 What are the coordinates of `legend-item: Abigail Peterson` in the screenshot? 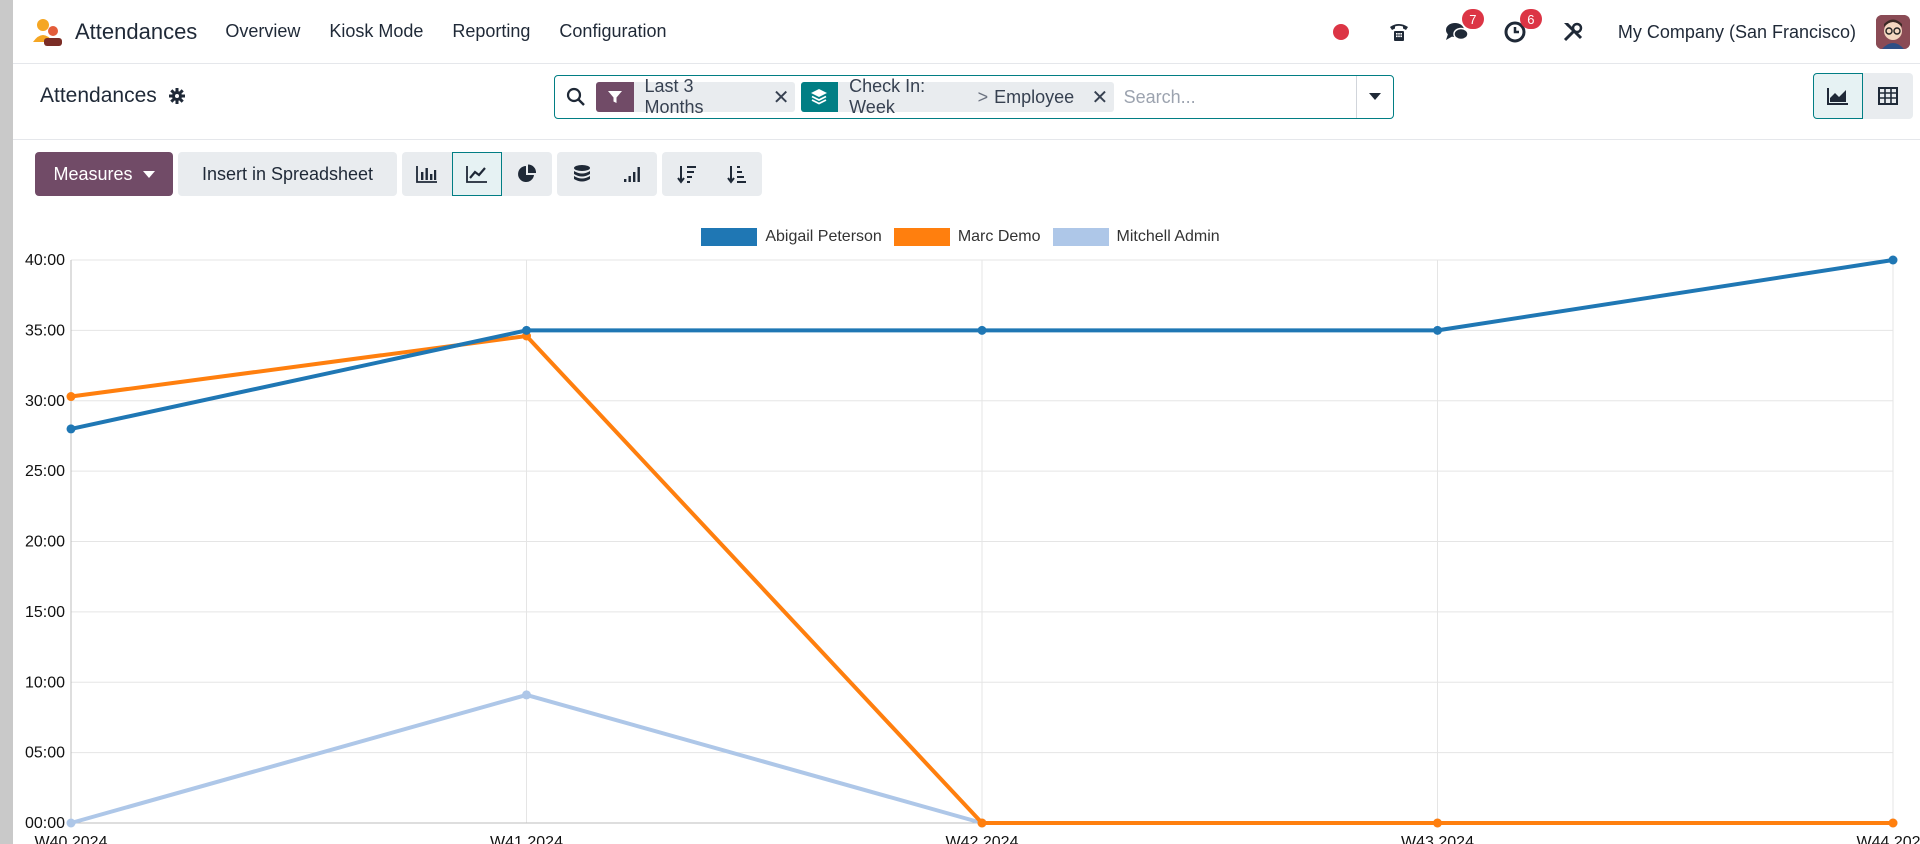 It's located at (791, 237).